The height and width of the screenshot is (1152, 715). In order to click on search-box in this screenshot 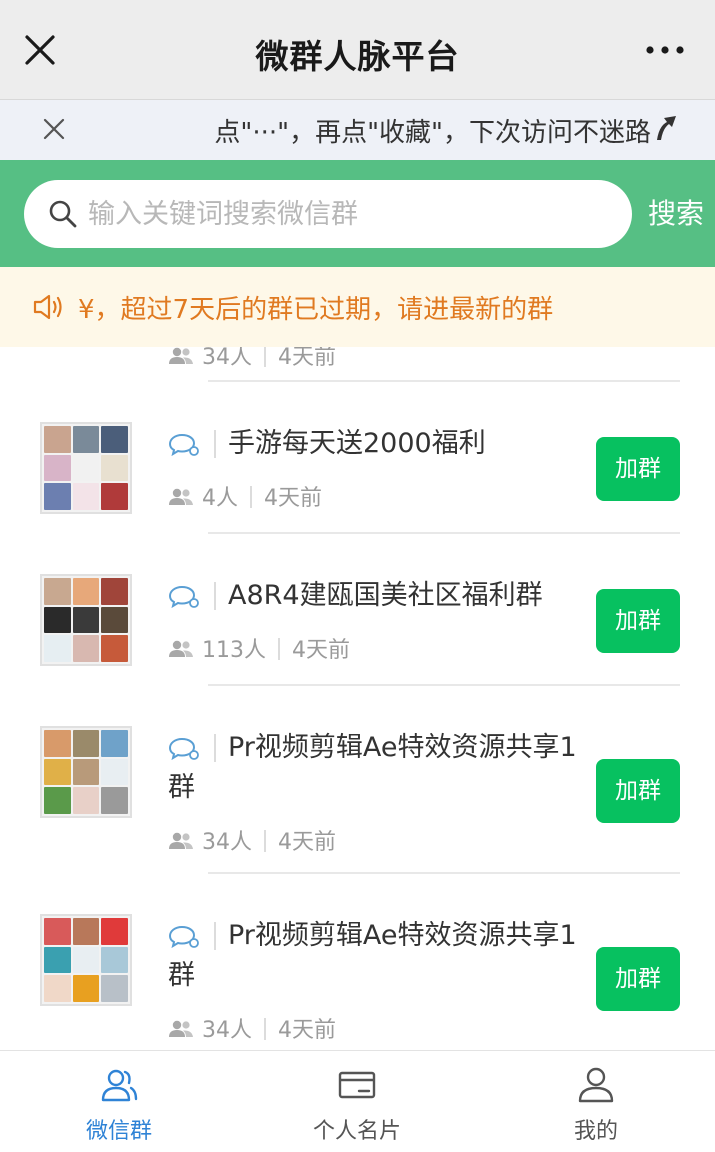, I will do `click(328, 214)`.